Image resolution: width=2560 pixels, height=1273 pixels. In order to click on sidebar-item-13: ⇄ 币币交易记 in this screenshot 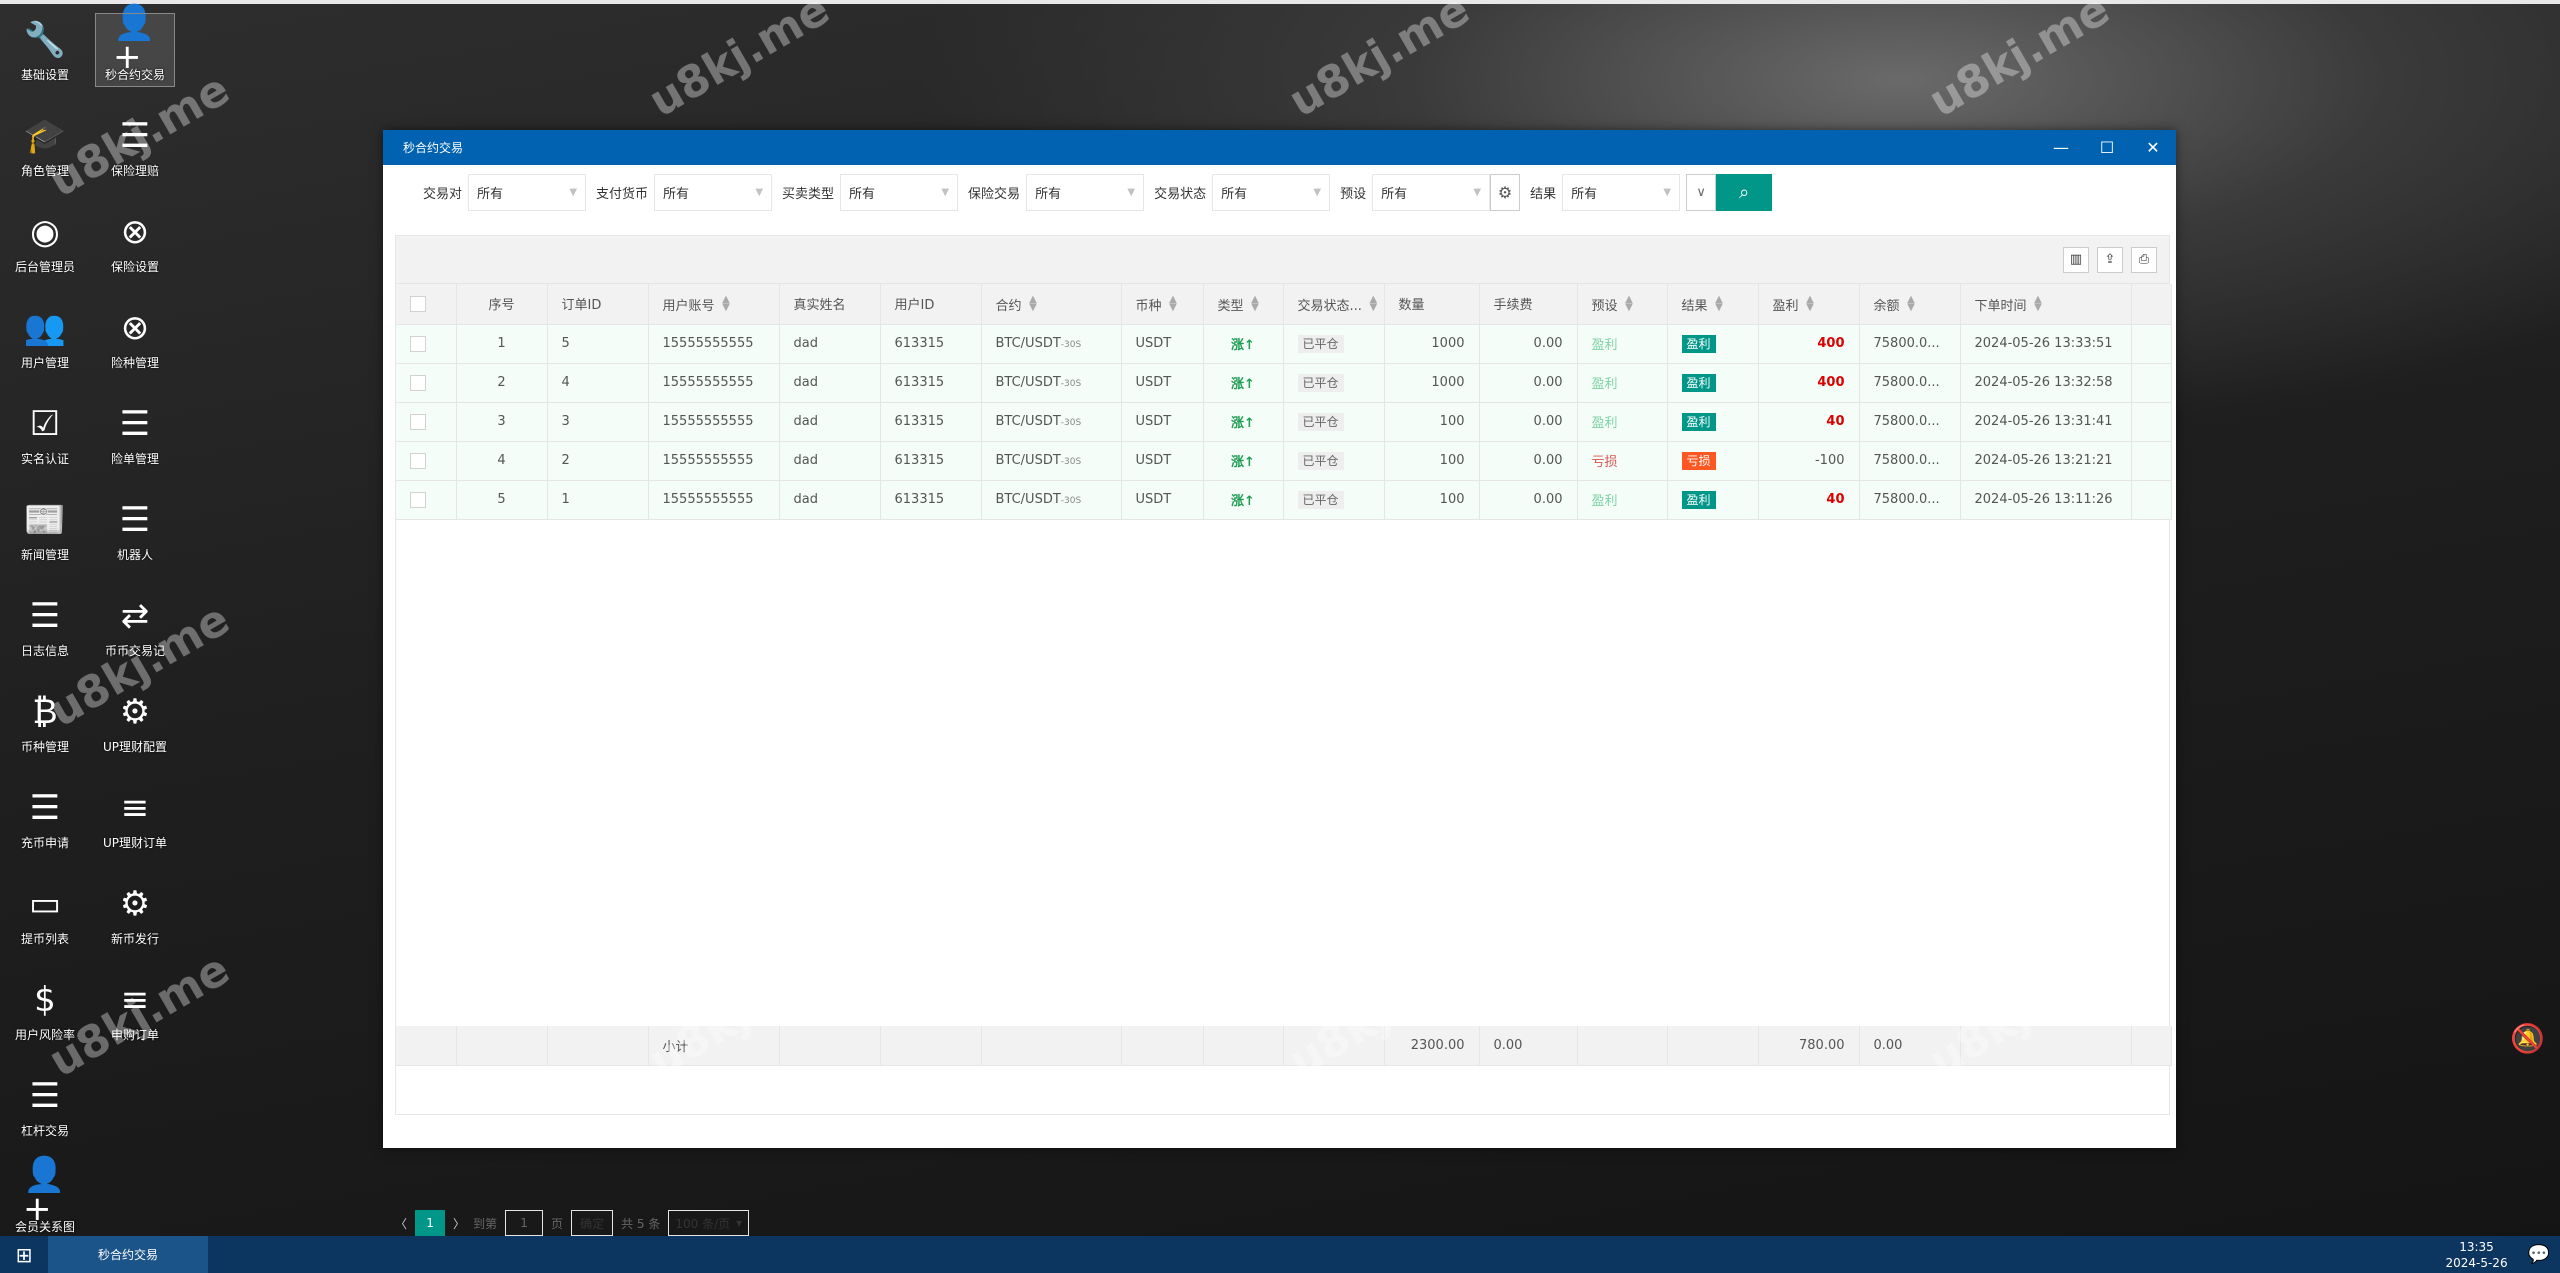, I will do `click(135, 634)`.